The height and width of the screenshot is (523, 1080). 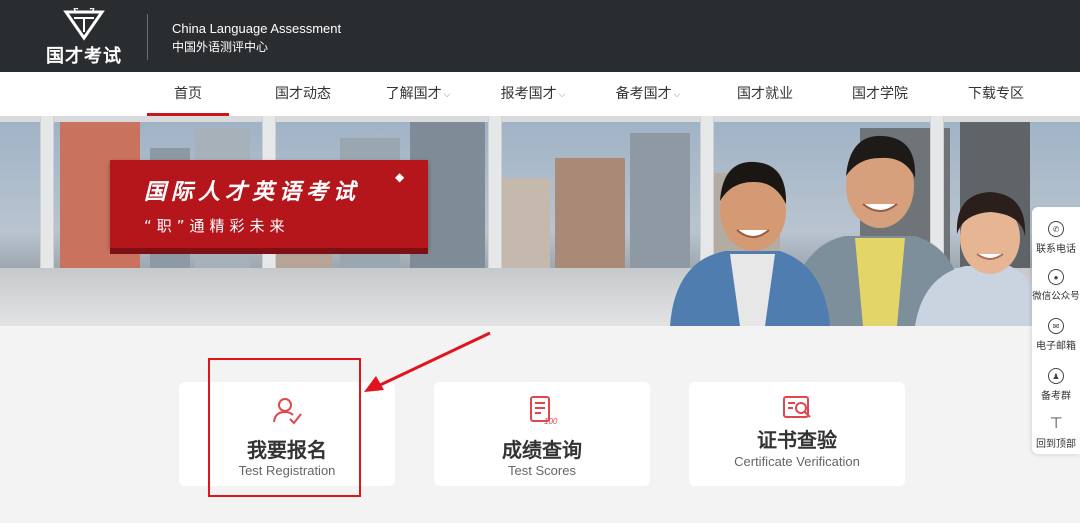 What do you see at coordinates (1056, 296) in the screenshot?
I see `float-item-label: 微信公众号` at bounding box center [1056, 296].